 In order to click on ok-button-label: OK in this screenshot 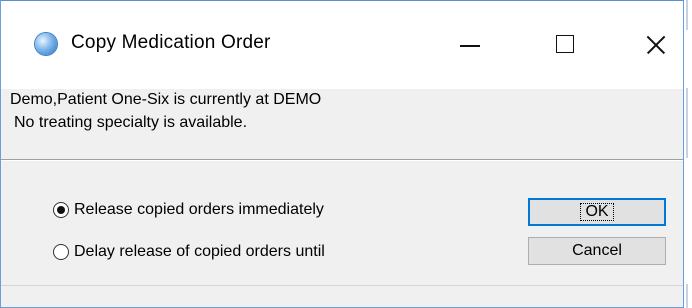, I will do `click(597, 211)`.